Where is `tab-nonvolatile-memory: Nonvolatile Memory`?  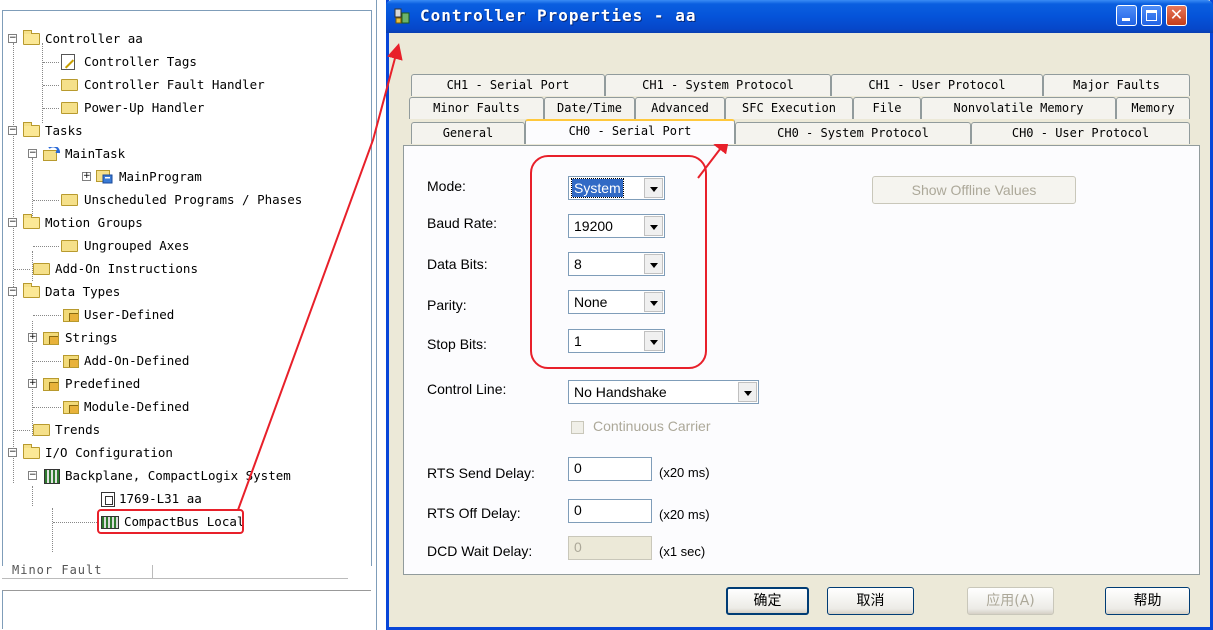
tab-nonvolatile-memory: Nonvolatile Memory is located at coordinates (1018, 108).